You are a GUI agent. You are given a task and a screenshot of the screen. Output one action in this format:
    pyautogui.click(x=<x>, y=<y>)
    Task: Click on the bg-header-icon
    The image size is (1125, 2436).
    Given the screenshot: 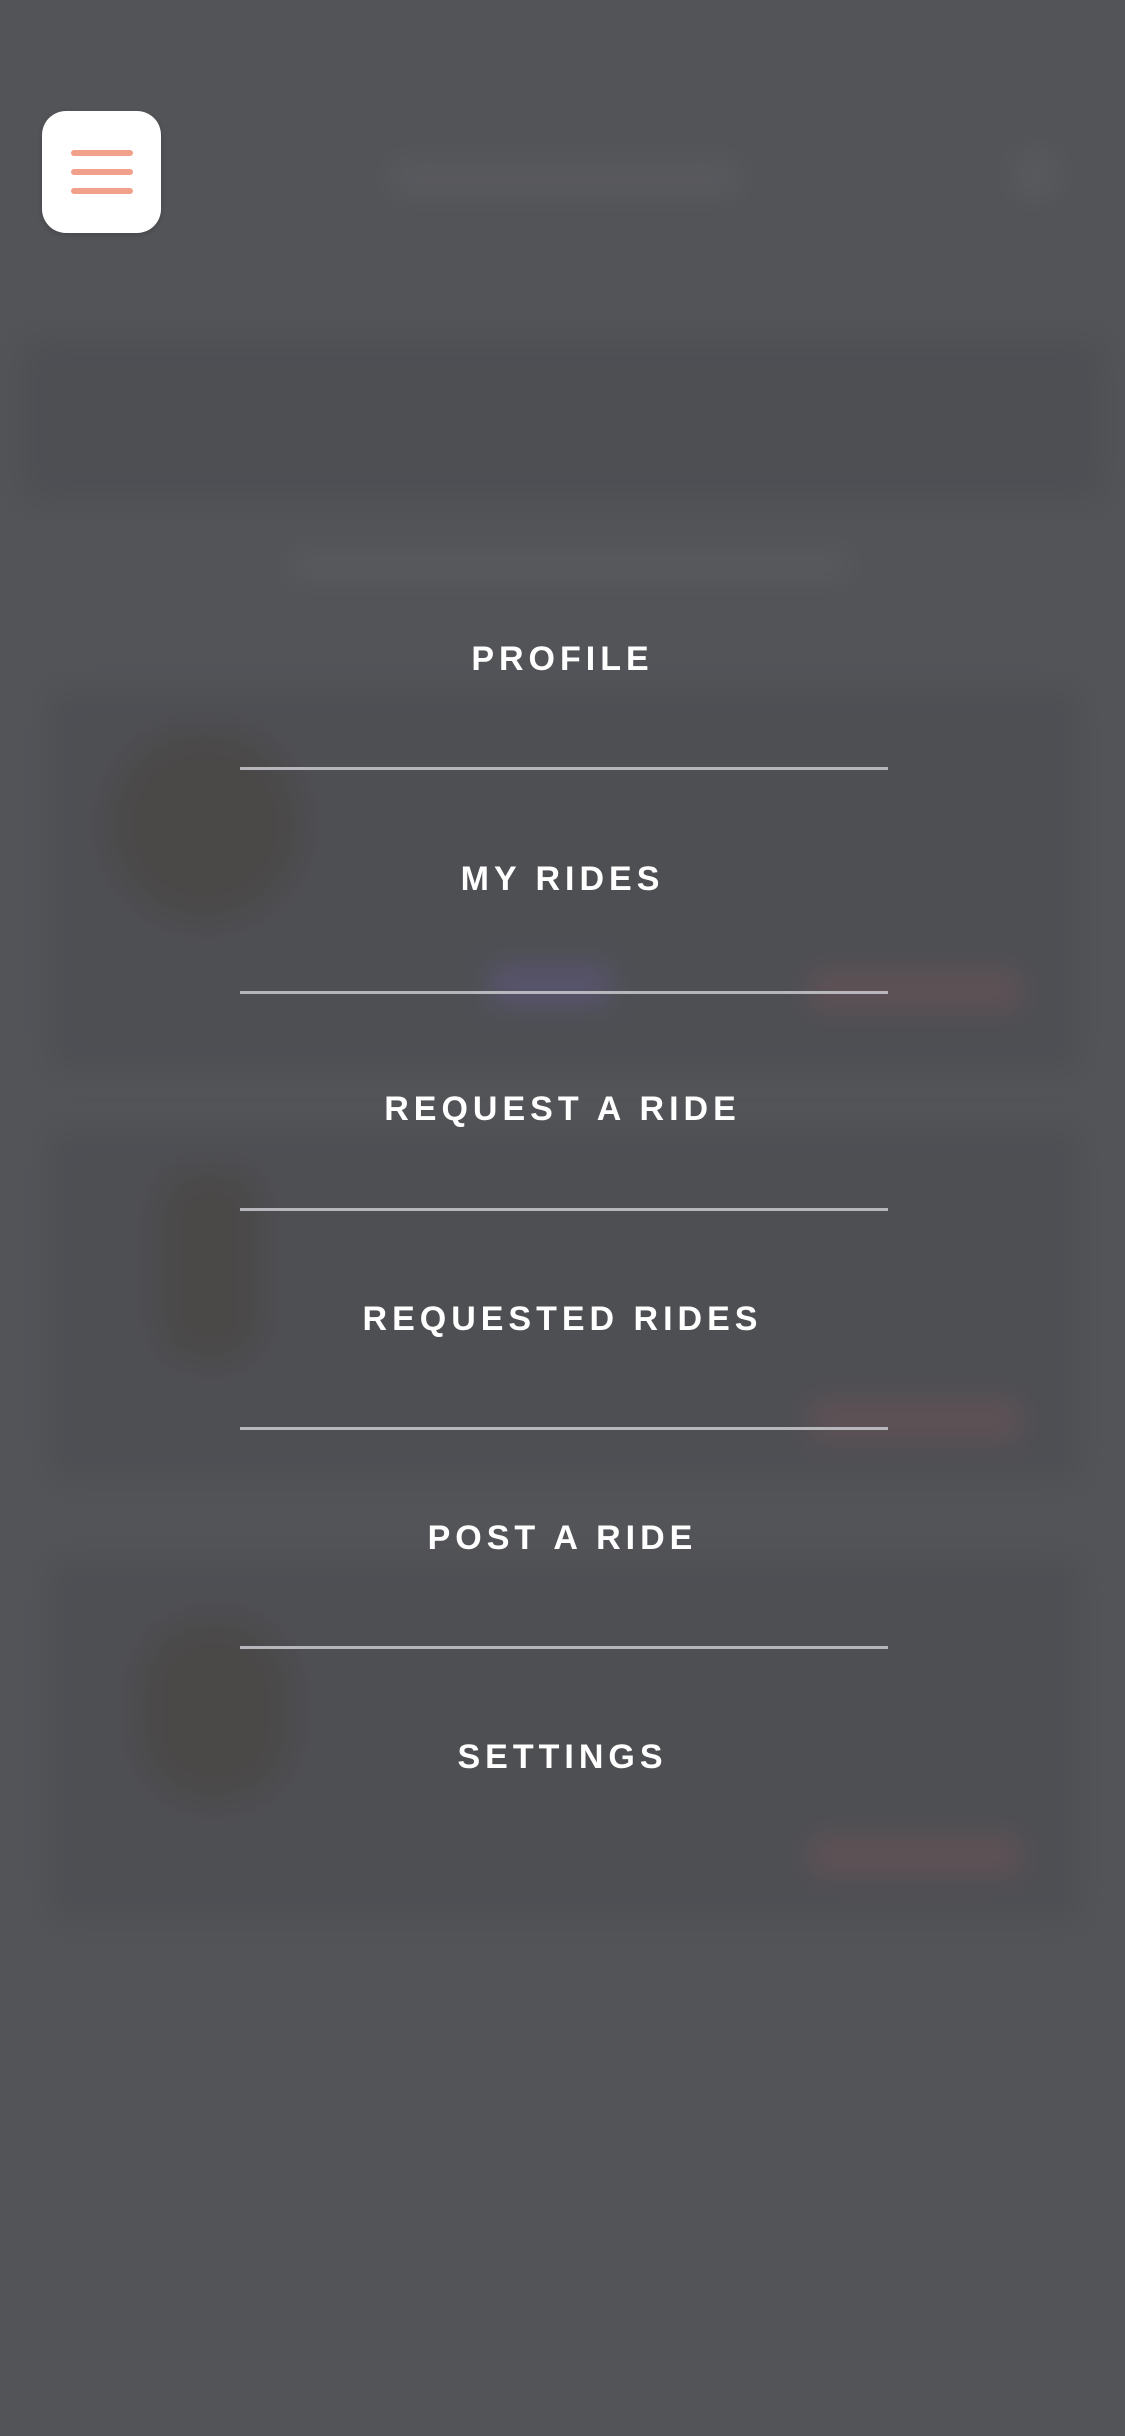 What is the action you would take?
    pyautogui.click(x=1035, y=175)
    